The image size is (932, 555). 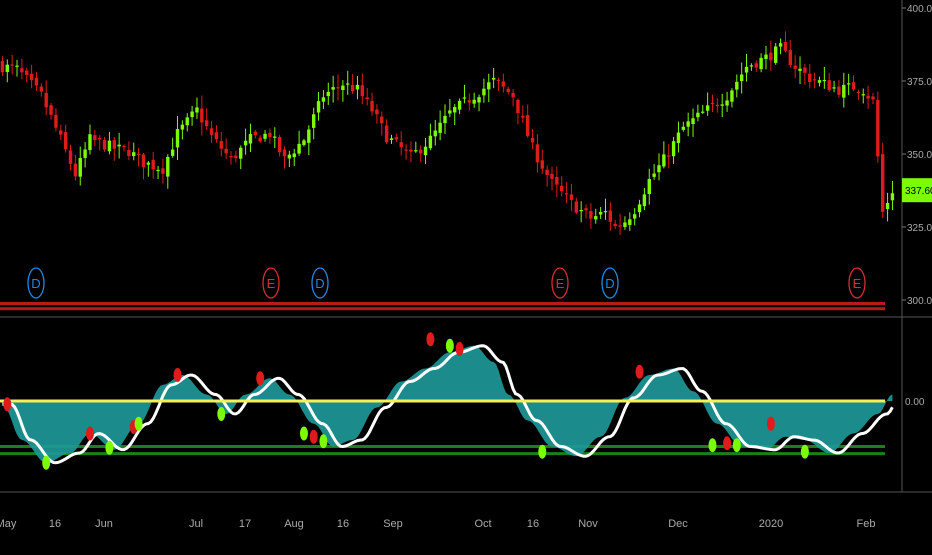 I want to click on last-price-label: 337.60, so click(x=918, y=191).